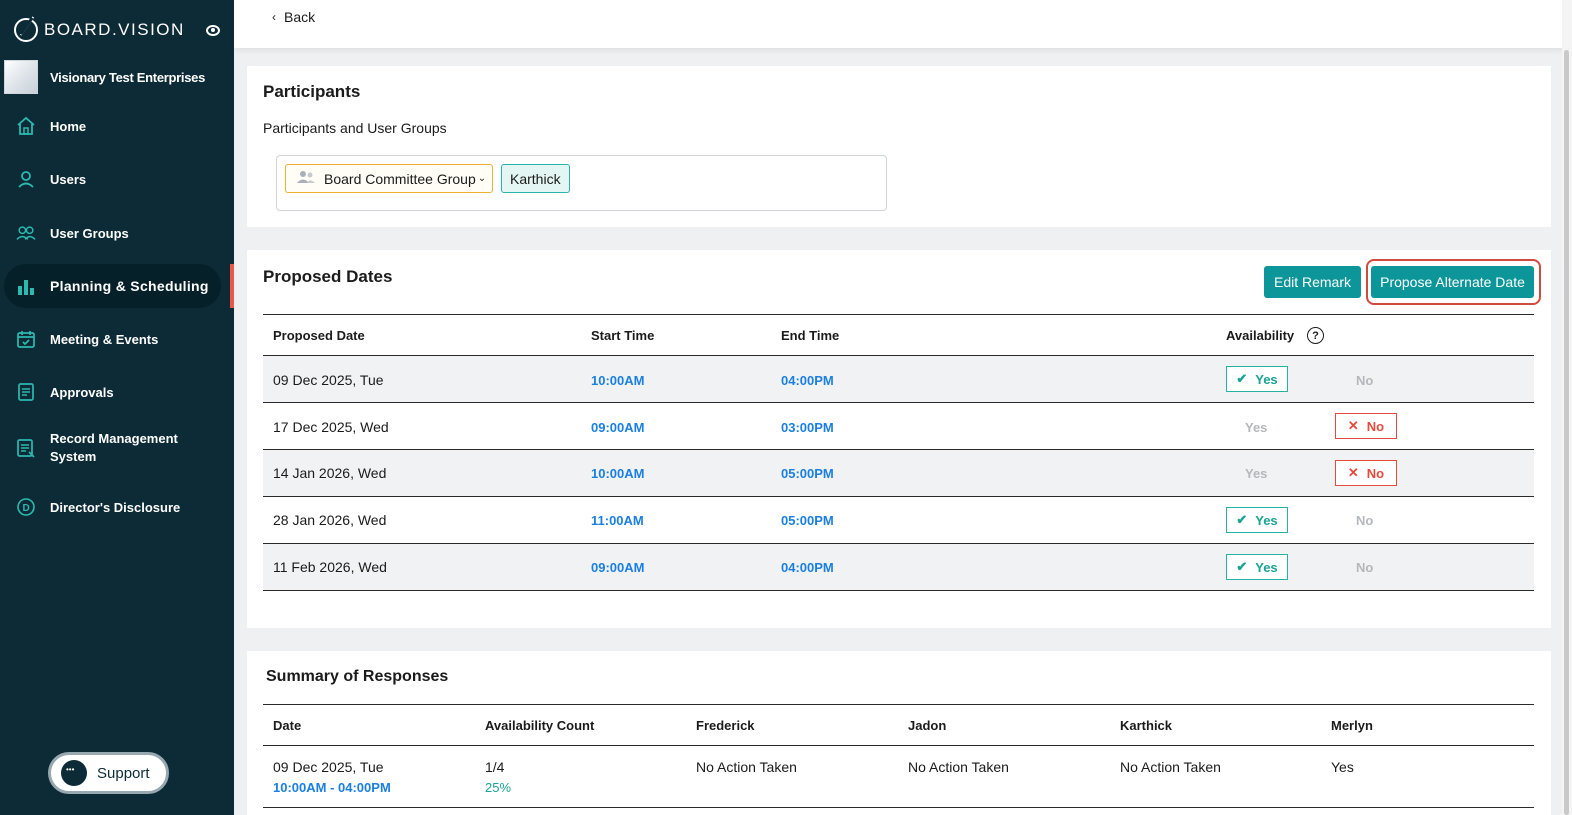 The height and width of the screenshot is (815, 1572). Describe the element at coordinates (1312, 282) in the screenshot. I see `edit-remark-button: Edit Remark` at that location.